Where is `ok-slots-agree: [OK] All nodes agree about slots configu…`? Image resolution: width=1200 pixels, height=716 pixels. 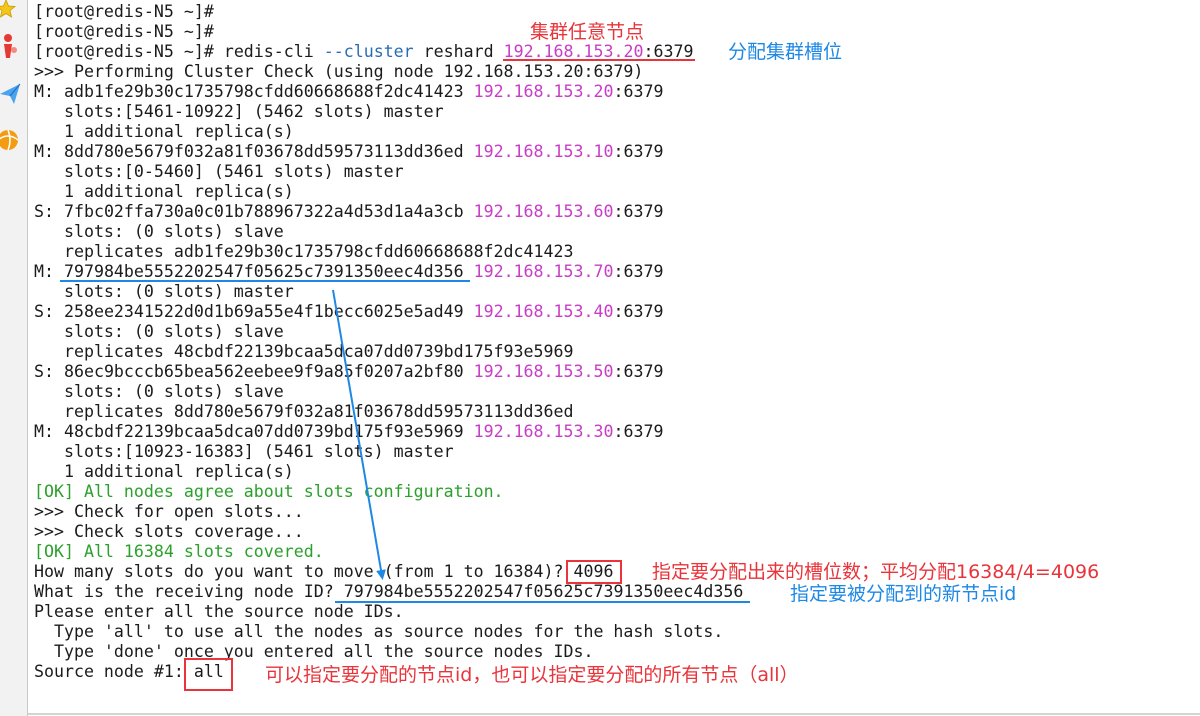
ok-slots-agree: [OK] All nodes agree about slots configu… is located at coordinates (269, 491).